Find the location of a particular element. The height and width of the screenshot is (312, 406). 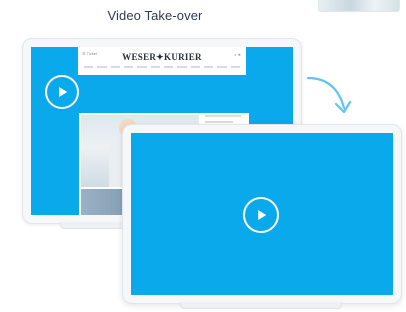

website-nav is located at coordinates (162, 67).